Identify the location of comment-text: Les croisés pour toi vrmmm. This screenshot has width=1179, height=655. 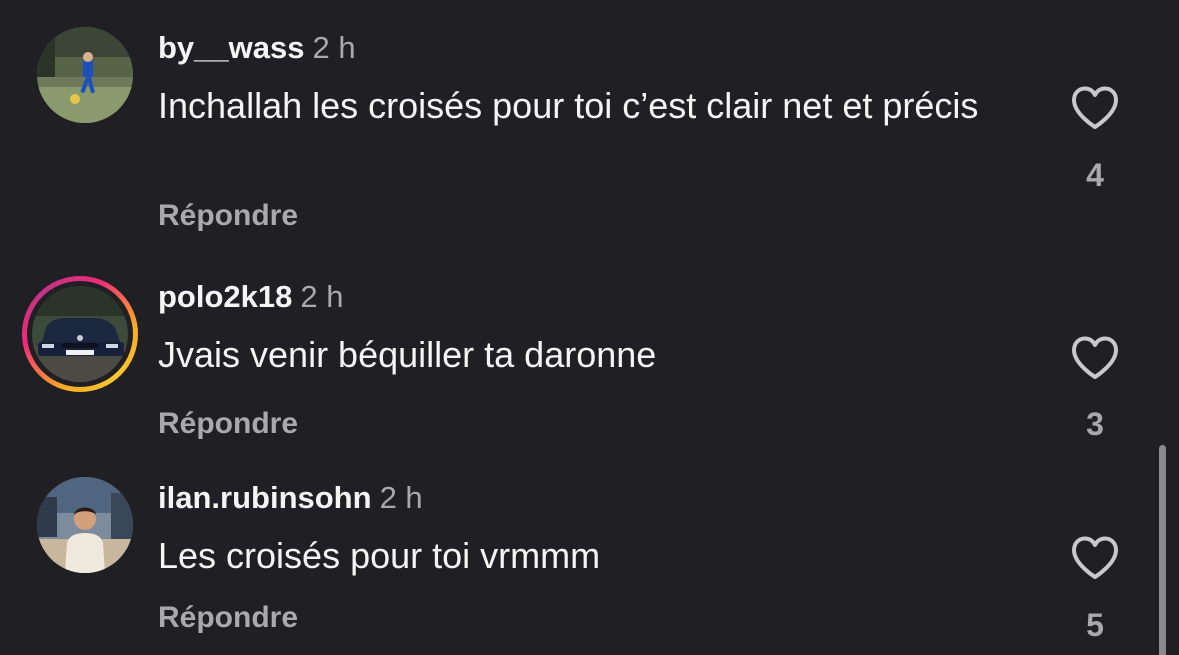
(379, 555).